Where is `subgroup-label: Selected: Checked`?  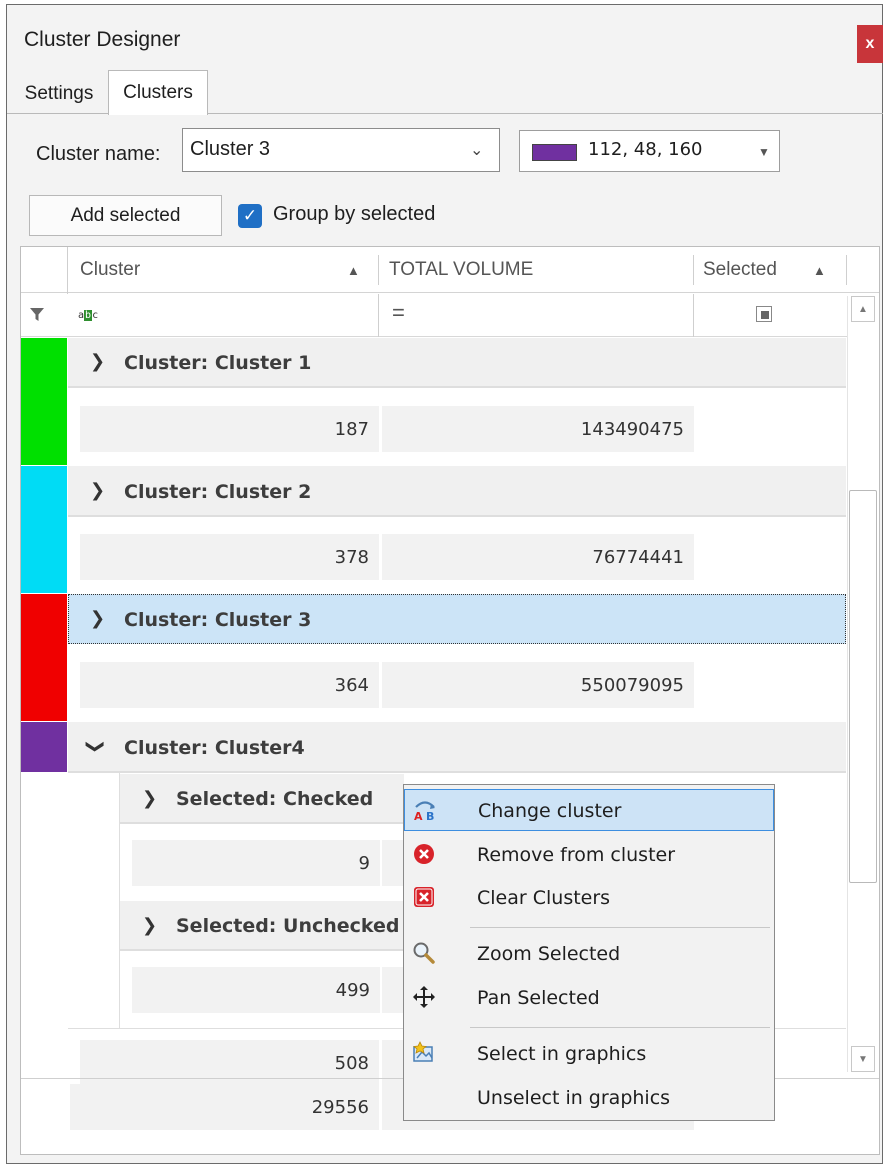
subgroup-label: Selected: Checked is located at coordinates (275, 799).